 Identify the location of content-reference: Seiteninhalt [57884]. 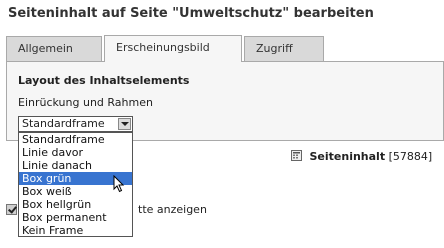
(361, 156).